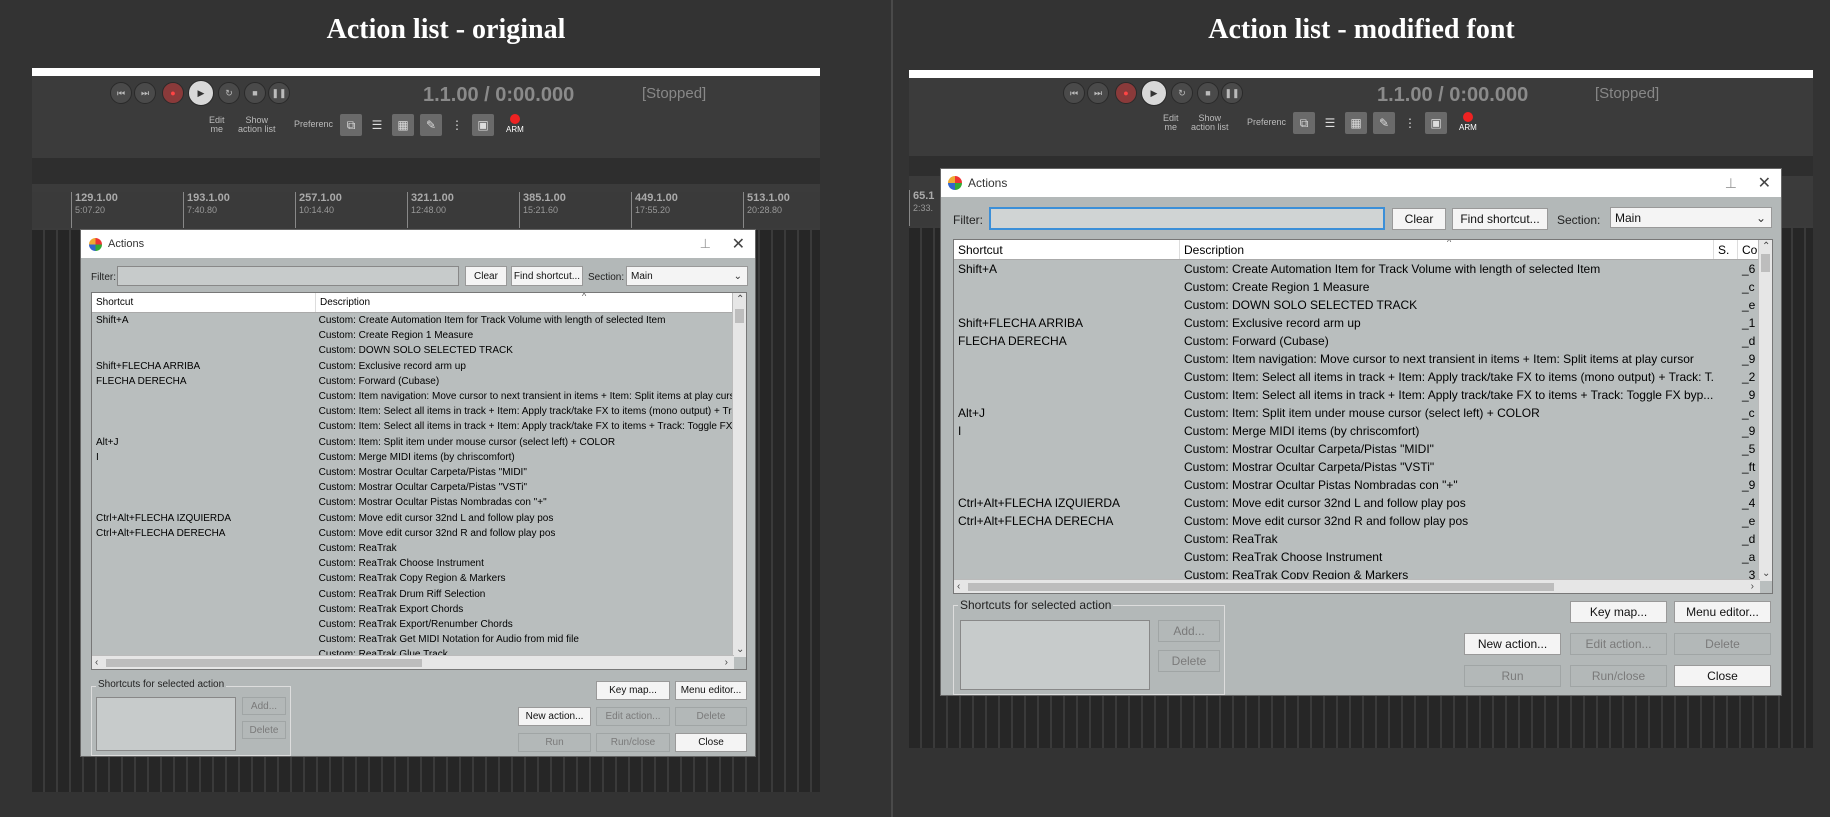  What do you see at coordinates (412, 548) in the screenshot?
I see `action-row: Custom: ReaTrak` at bounding box center [412, 548].